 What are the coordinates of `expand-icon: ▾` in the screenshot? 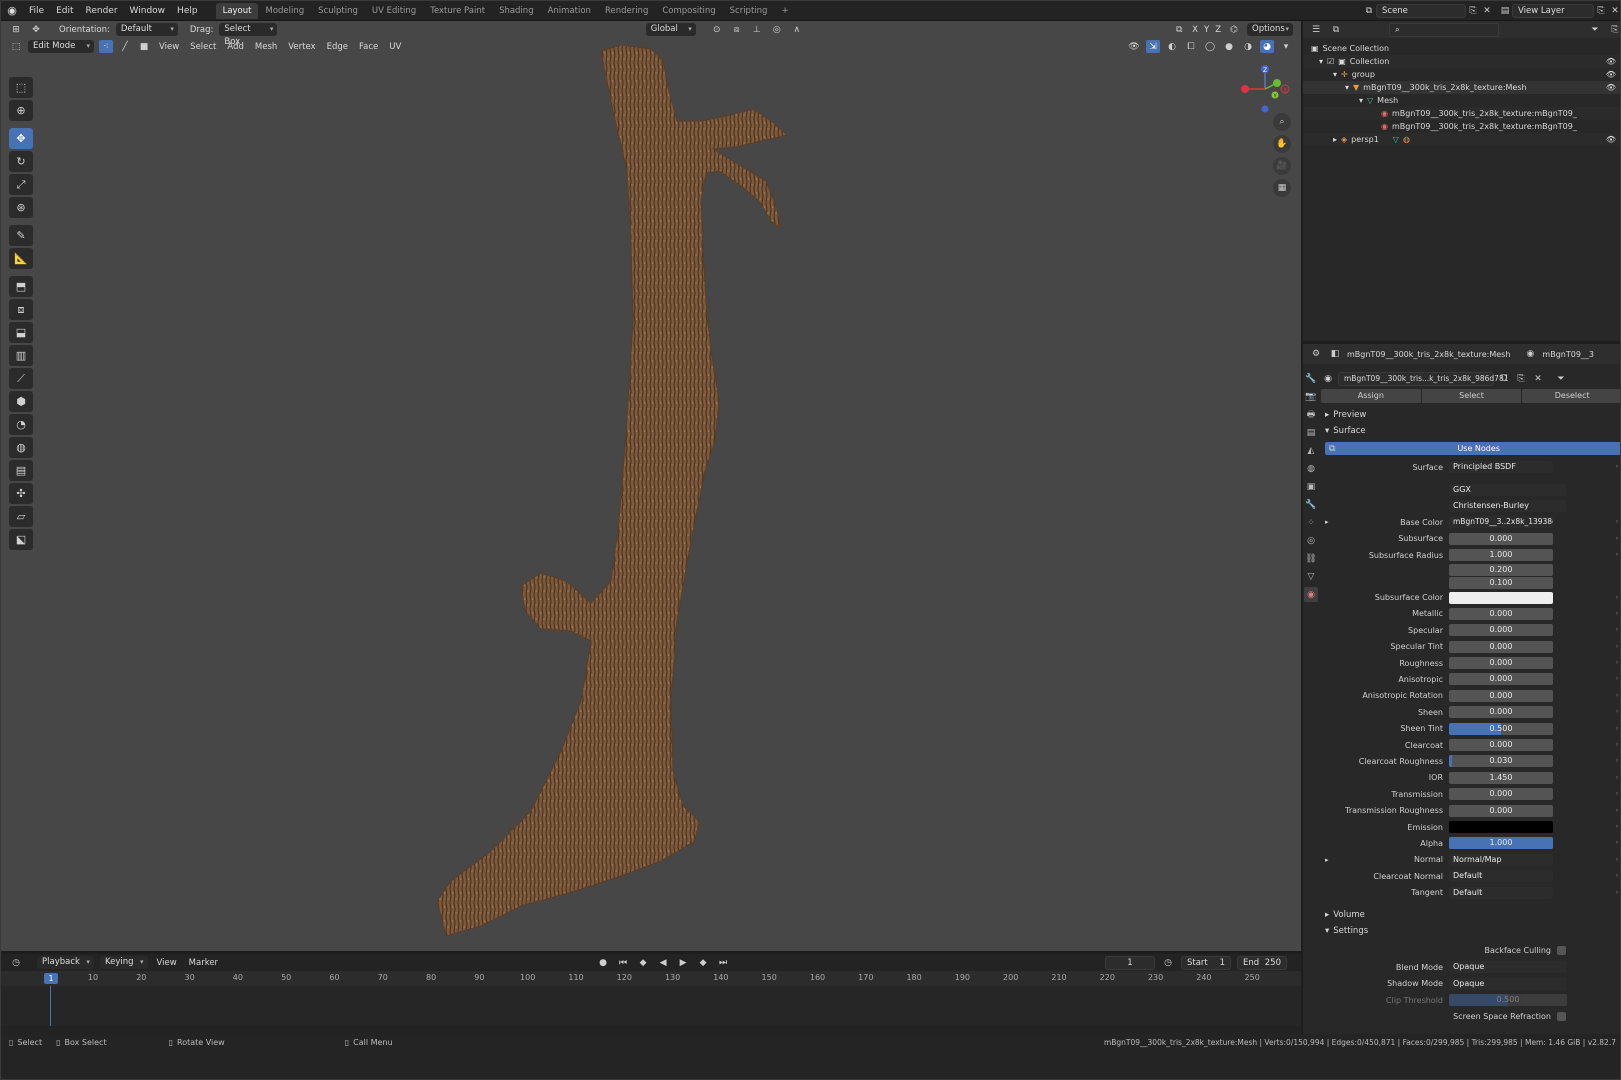 It's located at (1347, 87).